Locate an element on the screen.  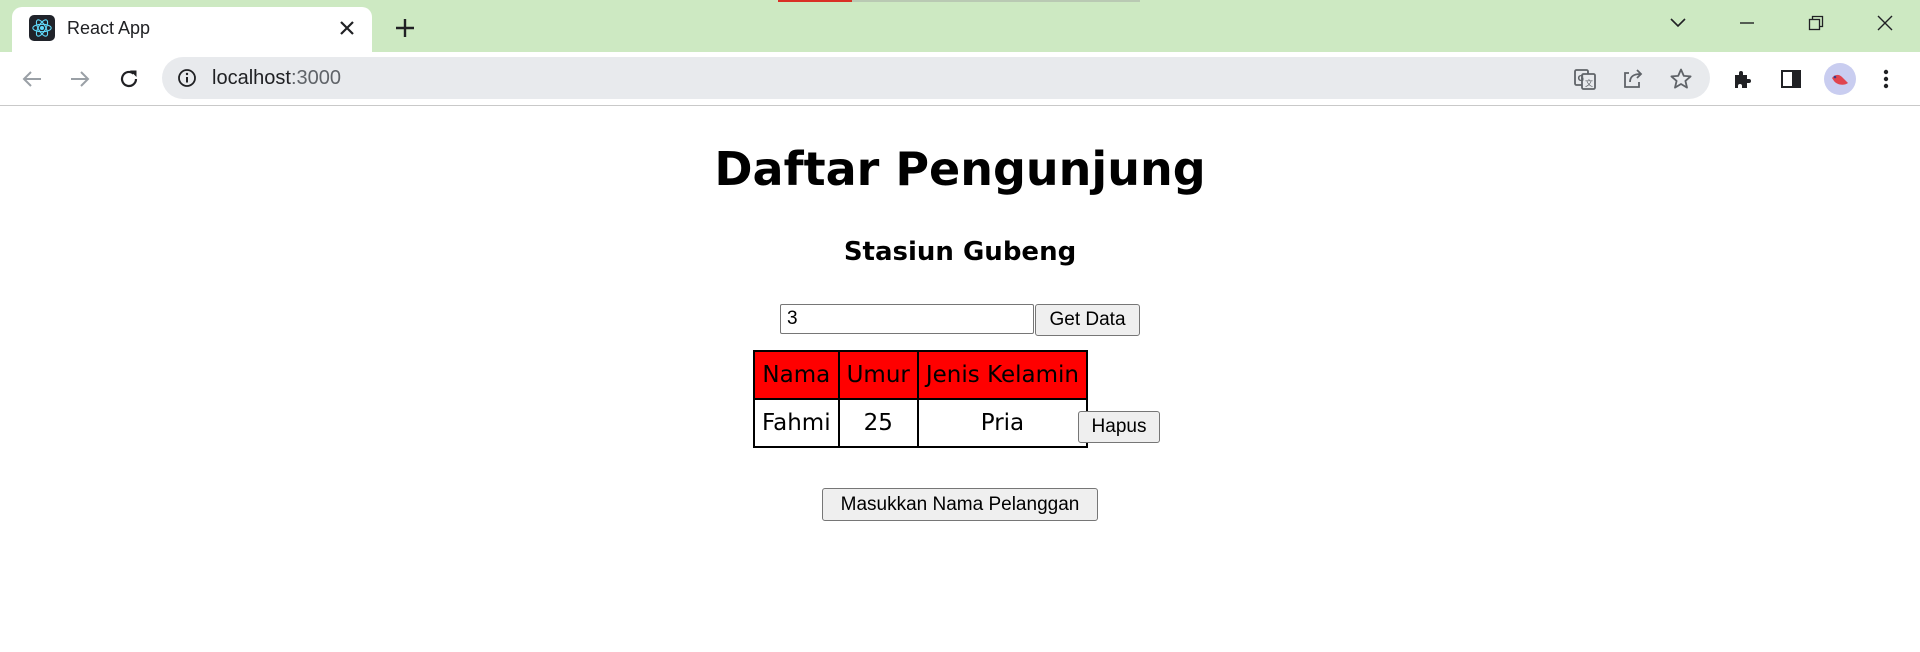
translate-icon: G 文 is located at coordinates (1585, 79).